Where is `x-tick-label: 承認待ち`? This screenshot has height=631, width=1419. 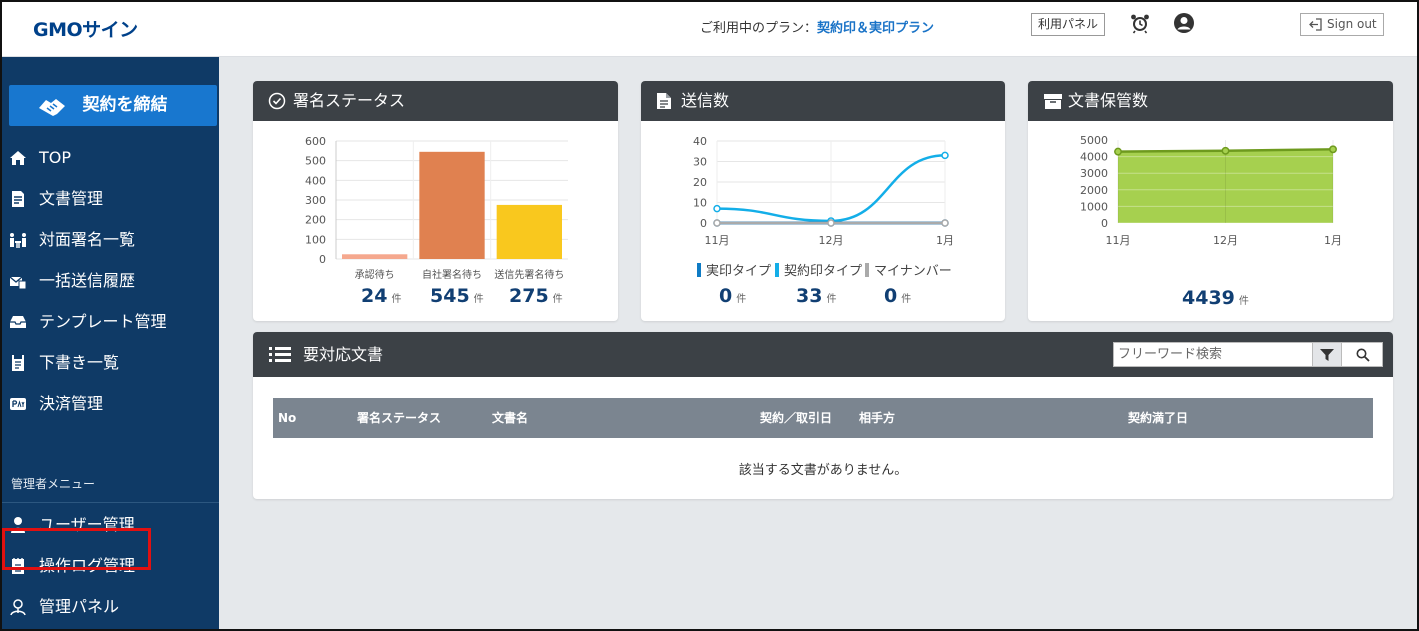
x-tick-label: 承認待ち is located at coordinates (375, 274).